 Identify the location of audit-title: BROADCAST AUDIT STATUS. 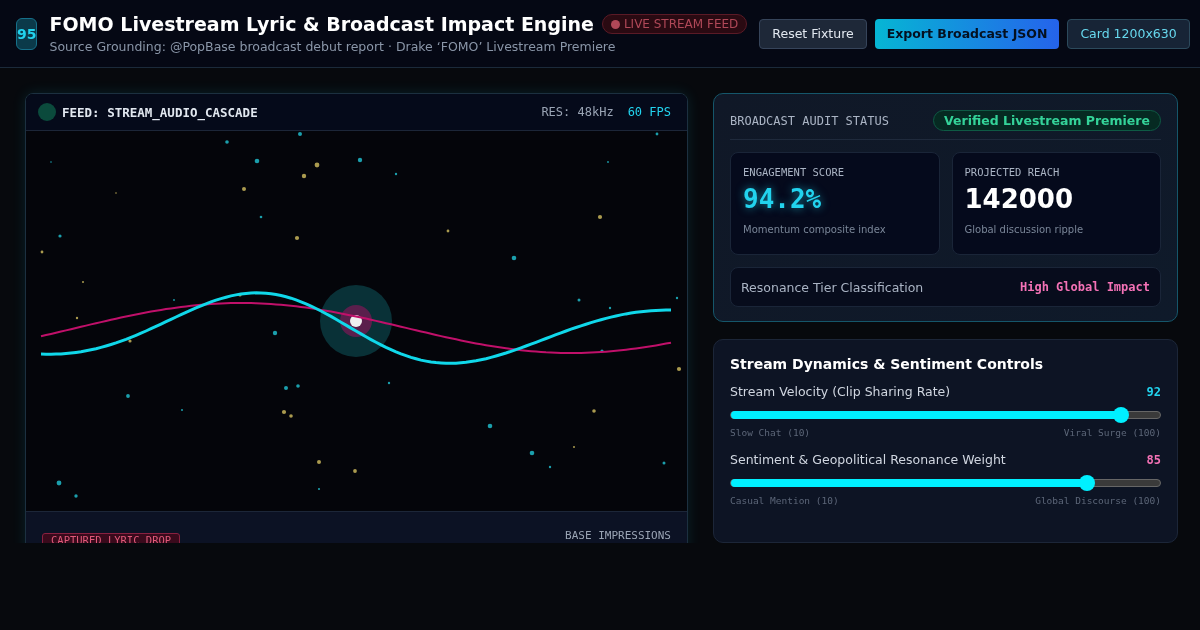
(809, 120).